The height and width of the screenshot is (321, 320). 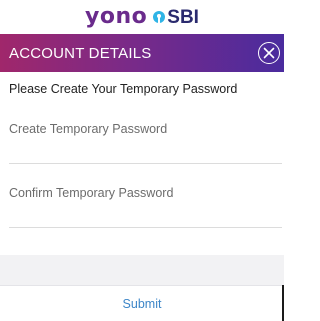 I want to click on sbi-logo-text: SBI, so click(x=183, y=17).